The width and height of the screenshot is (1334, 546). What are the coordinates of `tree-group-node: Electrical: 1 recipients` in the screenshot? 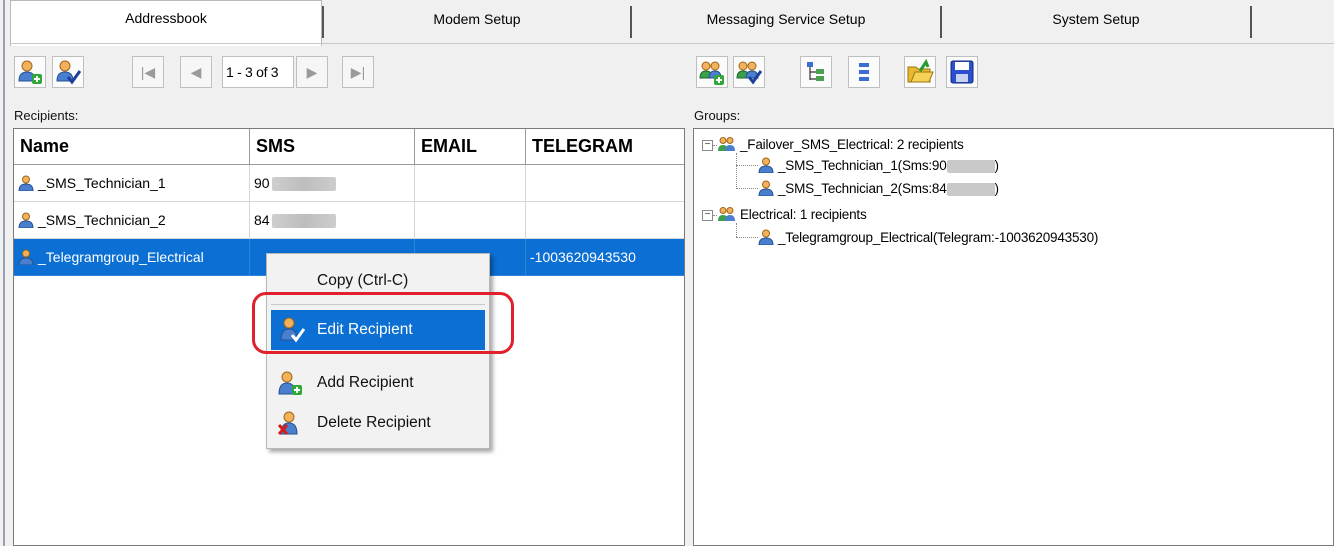 It's located at (792, 214).